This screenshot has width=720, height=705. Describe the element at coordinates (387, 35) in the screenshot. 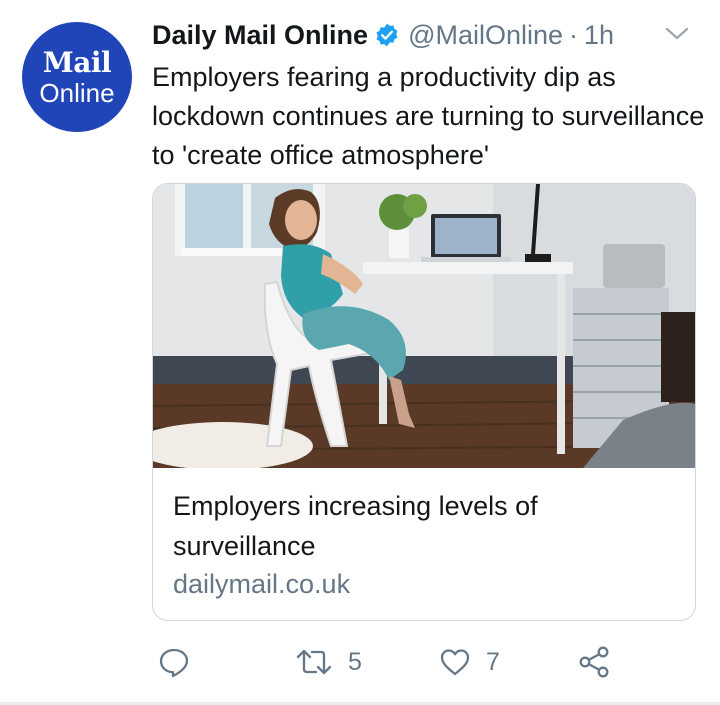

I see `verified-badge-icon` at that location.